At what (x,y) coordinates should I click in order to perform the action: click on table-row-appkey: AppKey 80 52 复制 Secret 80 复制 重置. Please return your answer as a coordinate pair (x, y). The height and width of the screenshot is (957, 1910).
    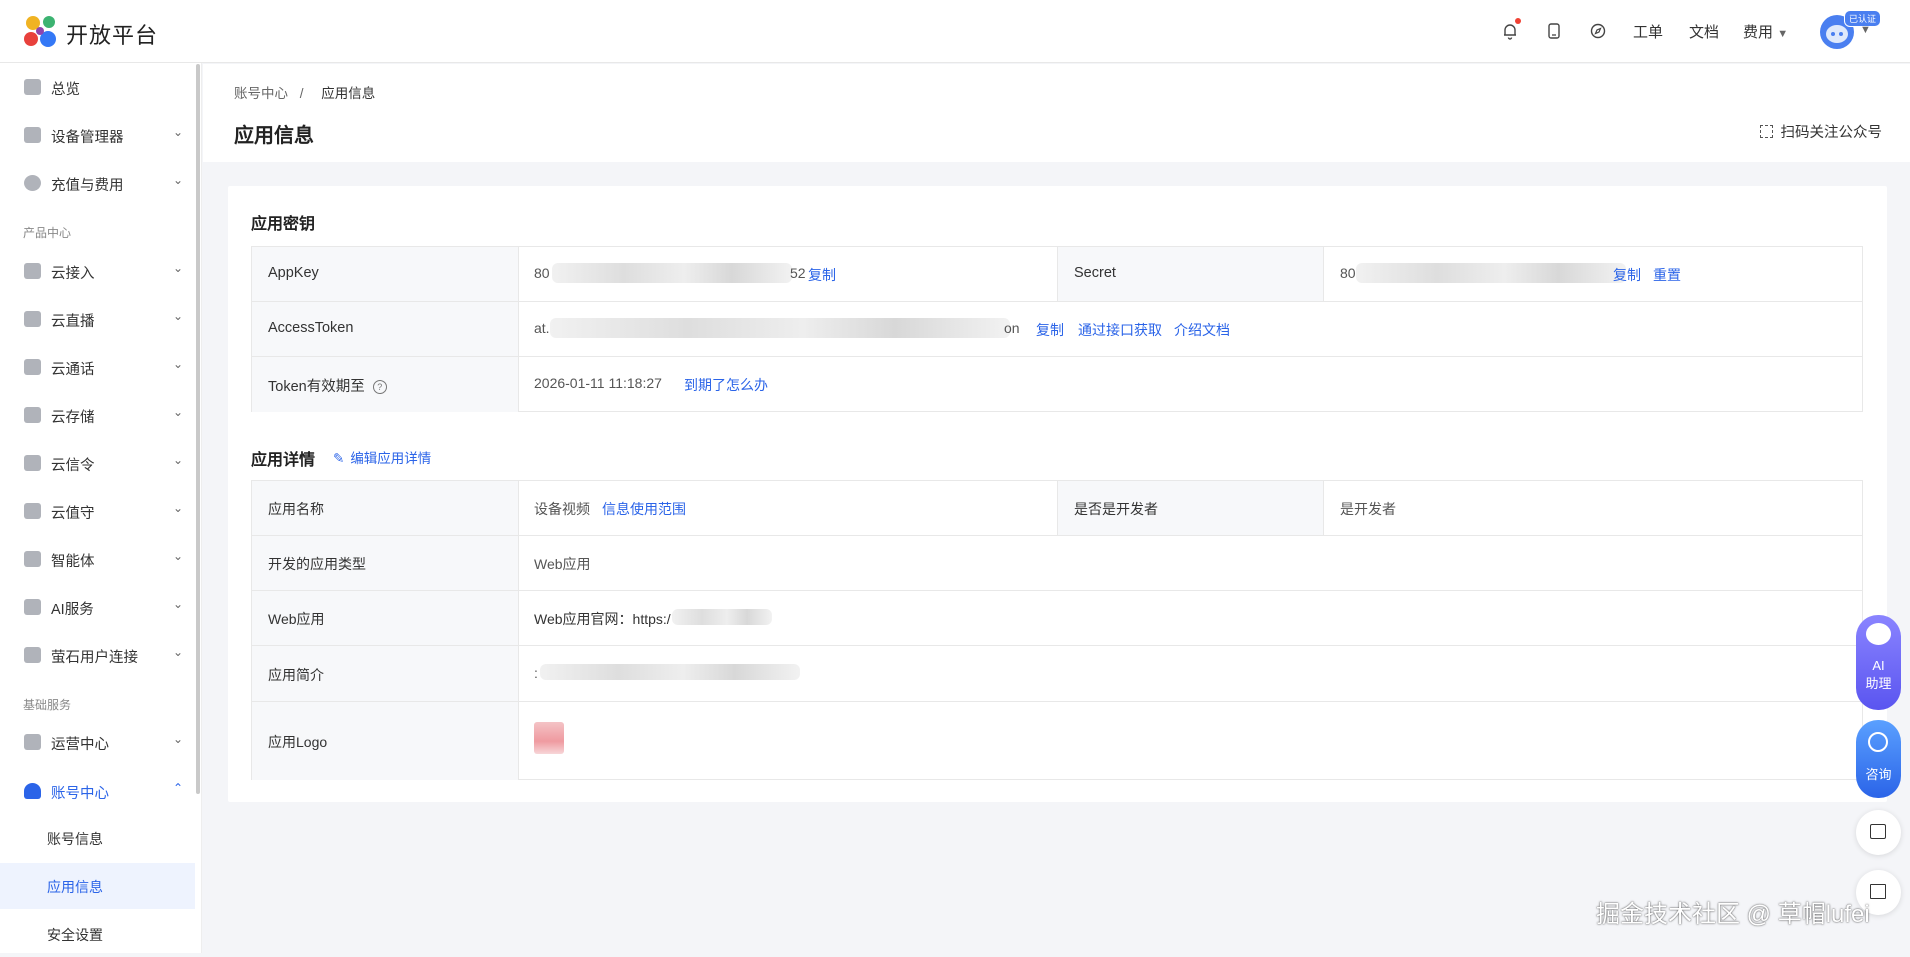
    Looking at the image, I should click on (1057, 274).